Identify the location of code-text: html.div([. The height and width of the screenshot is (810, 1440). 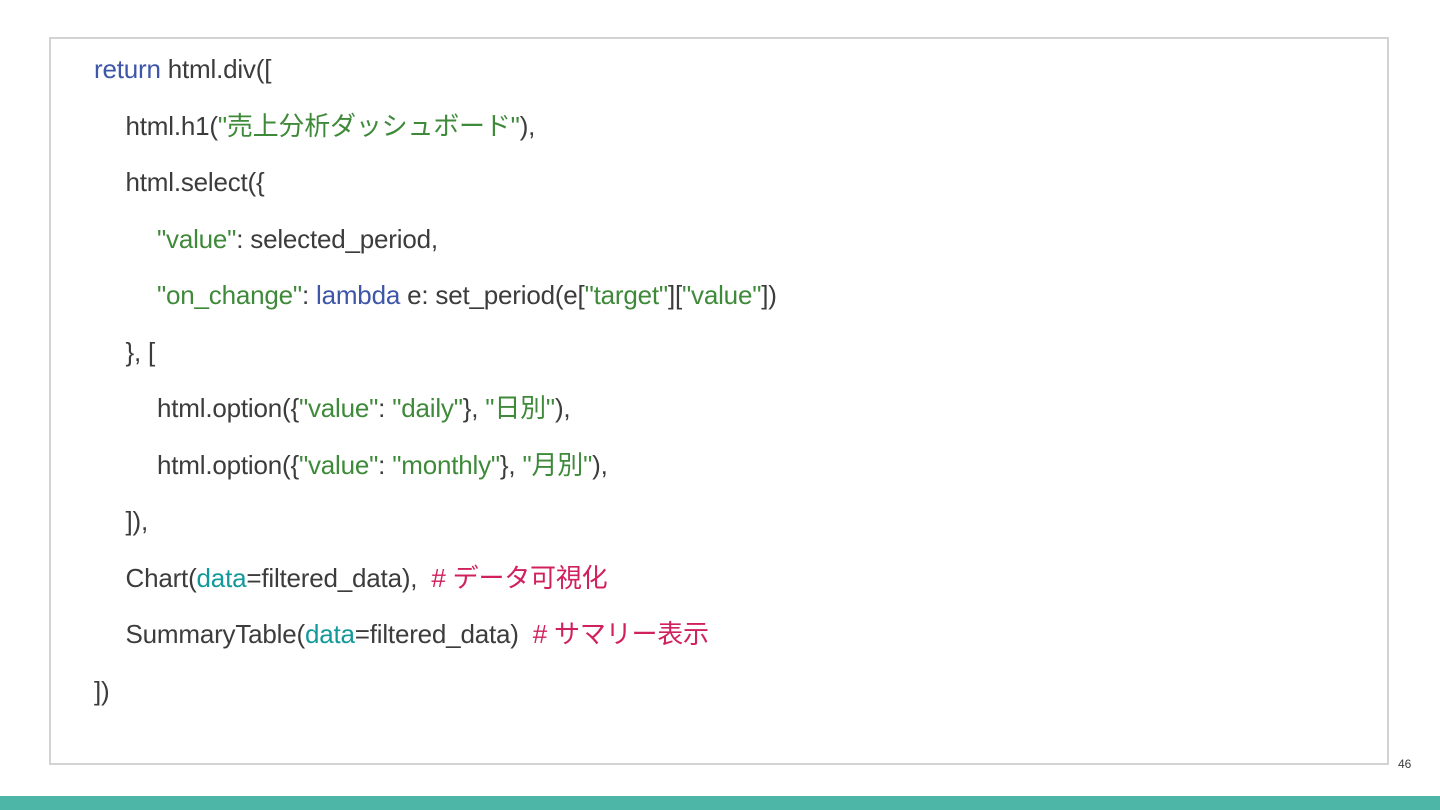
(216, 69).